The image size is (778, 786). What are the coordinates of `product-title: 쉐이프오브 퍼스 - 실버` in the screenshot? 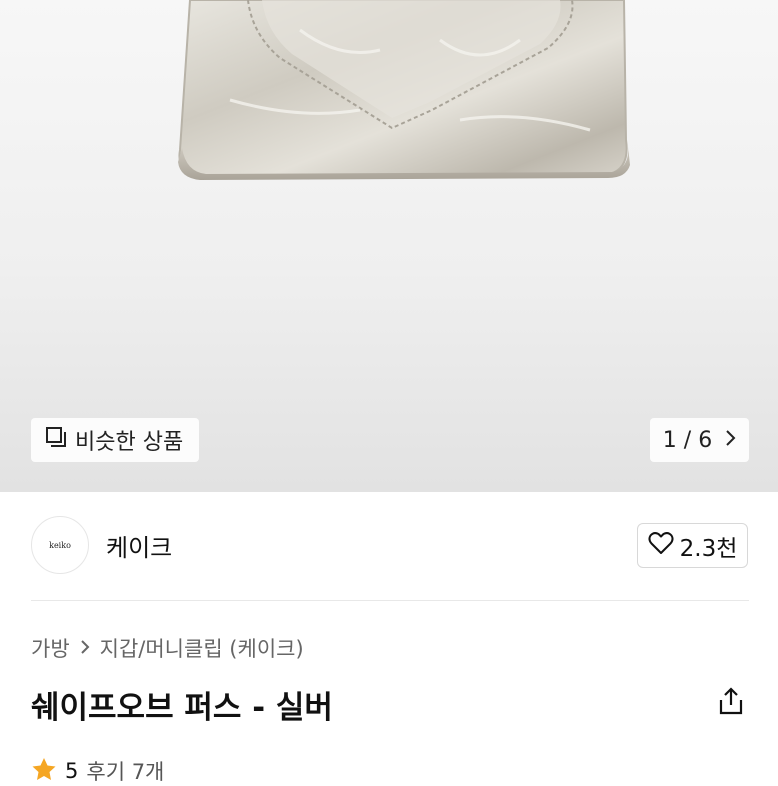 It's located at (182, 708).